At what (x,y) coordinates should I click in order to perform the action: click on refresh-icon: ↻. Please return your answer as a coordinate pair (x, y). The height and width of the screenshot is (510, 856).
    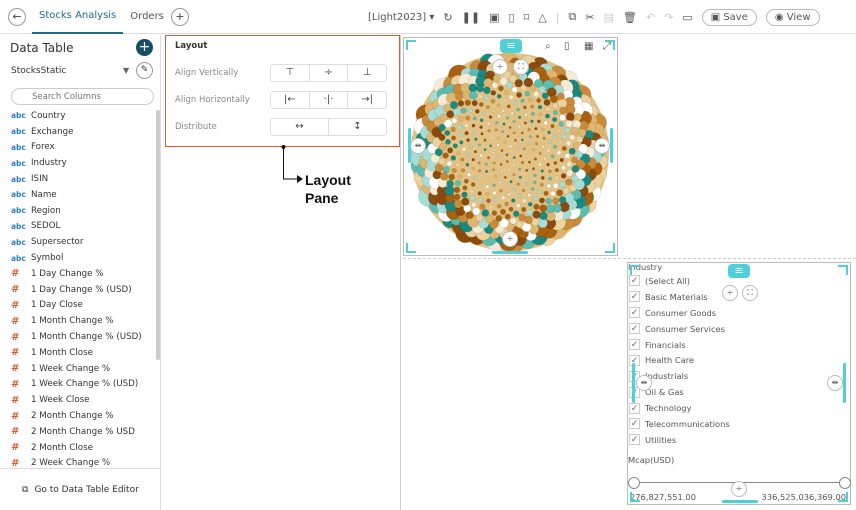
    Looking at the image, I should click on (447, 17).